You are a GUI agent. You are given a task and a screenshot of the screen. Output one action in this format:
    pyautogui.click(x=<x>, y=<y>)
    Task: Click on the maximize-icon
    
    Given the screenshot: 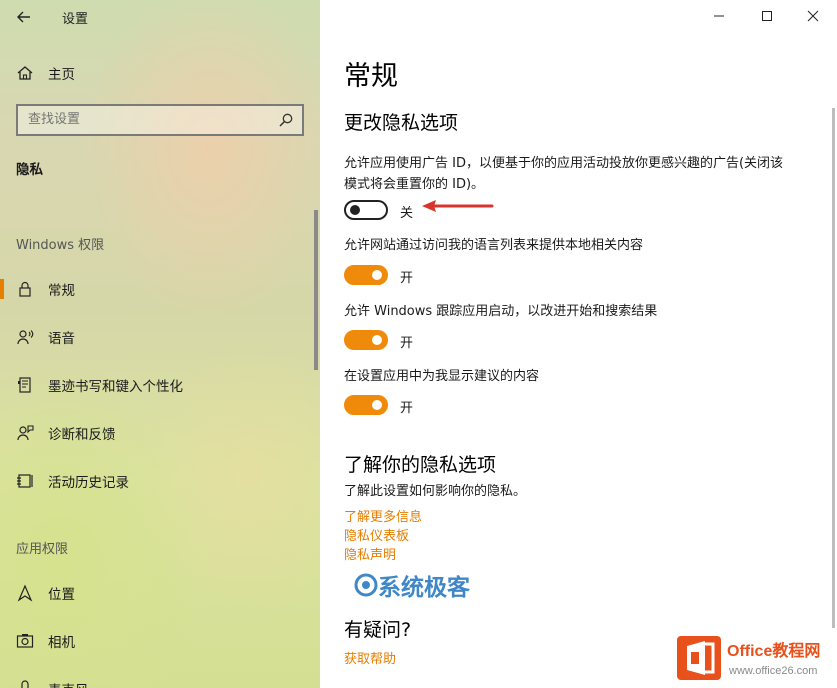 What is the action you would take?
    pyautogui.click(x=767, y=16)
    